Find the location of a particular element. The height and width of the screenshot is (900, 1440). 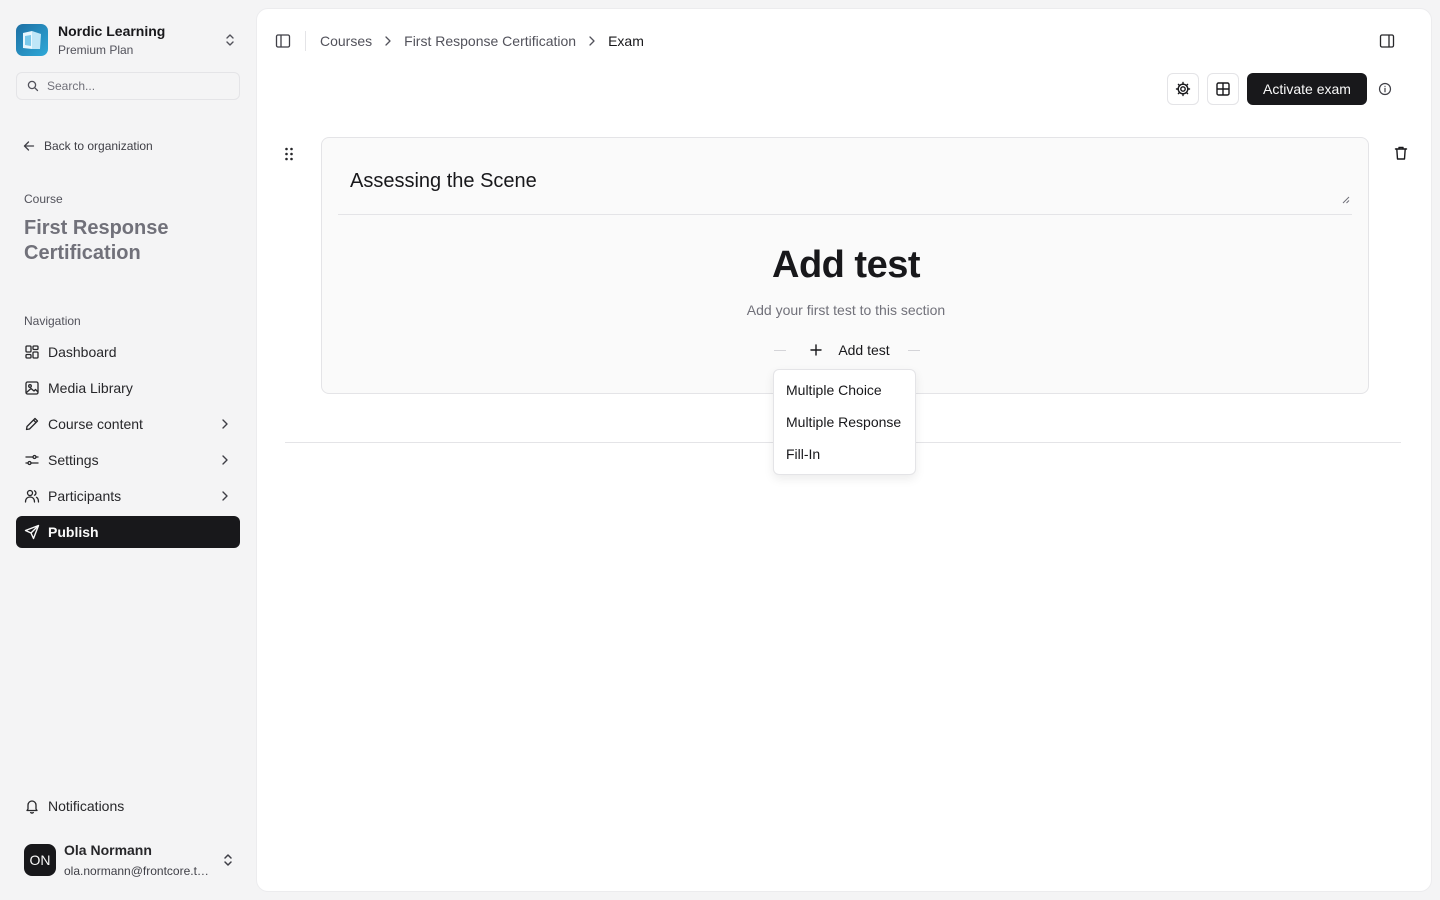

search-box is located at coordinates (128, 86).